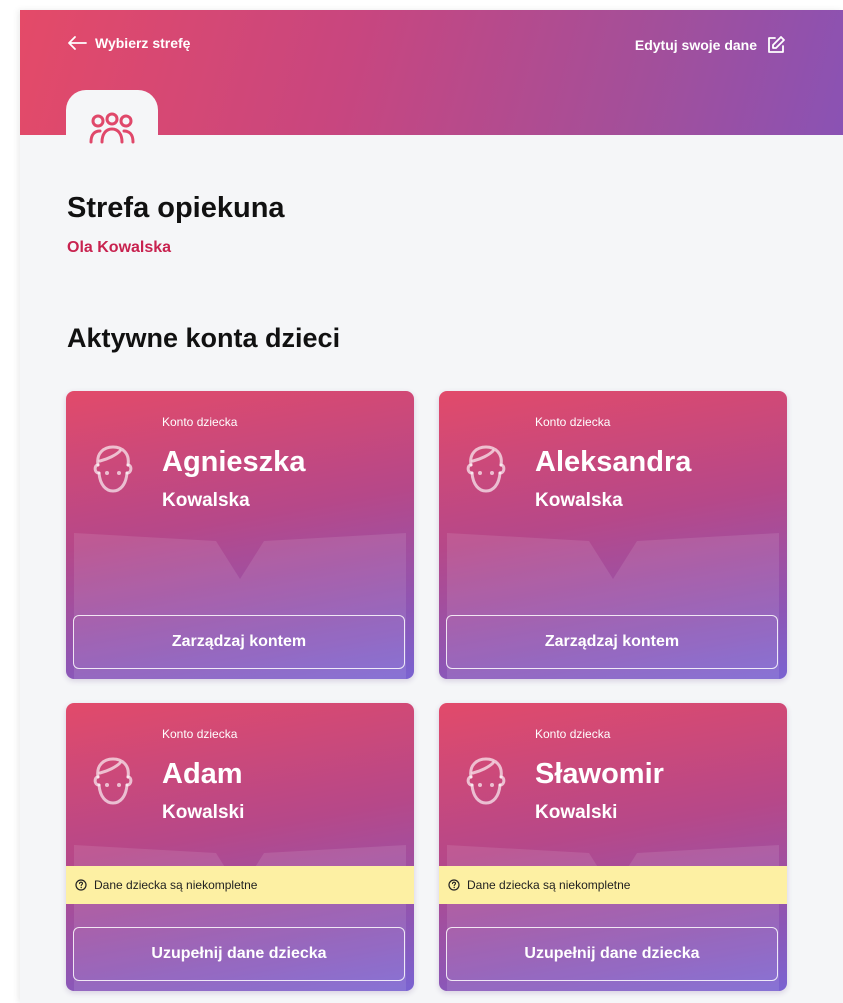 Image resolution: width=843 pixels, height=1003 pixels. Describe the element at coordinates (176, 208) in the screenshot. I see `page-title: Strefa opiekuna` at that location.